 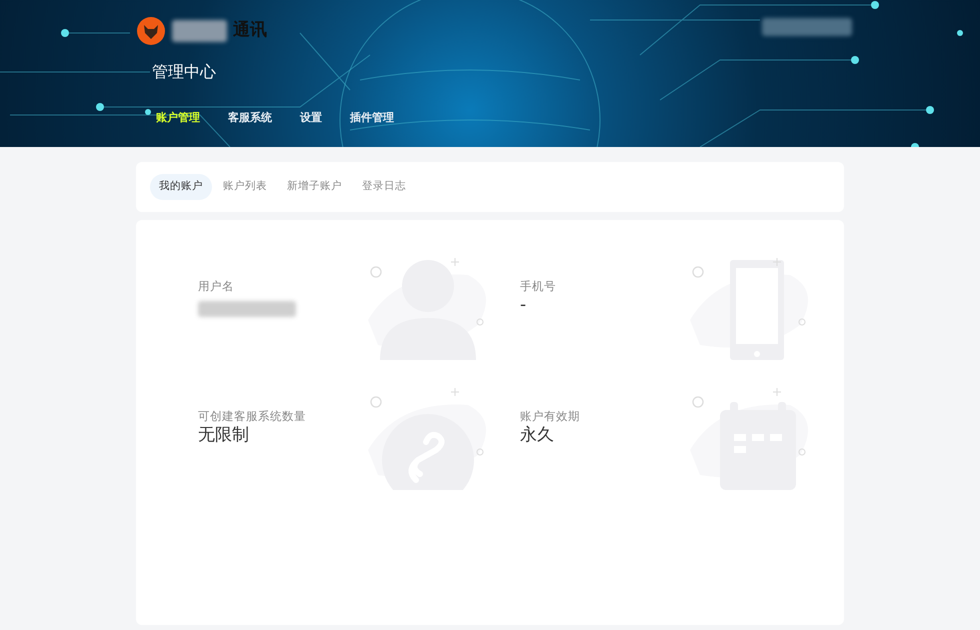 What do you see at coordinates (184, 72) in the screenshot?
I see `page-title: 管理中心` at bounding box center [184, 72].